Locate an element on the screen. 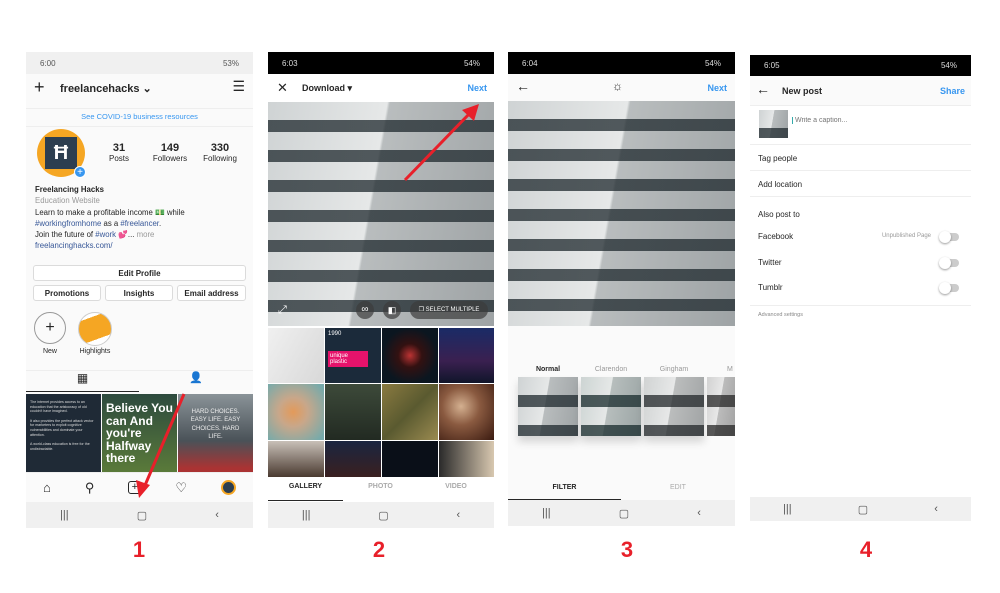  share-button: Share is located at coordinates (952, 91).